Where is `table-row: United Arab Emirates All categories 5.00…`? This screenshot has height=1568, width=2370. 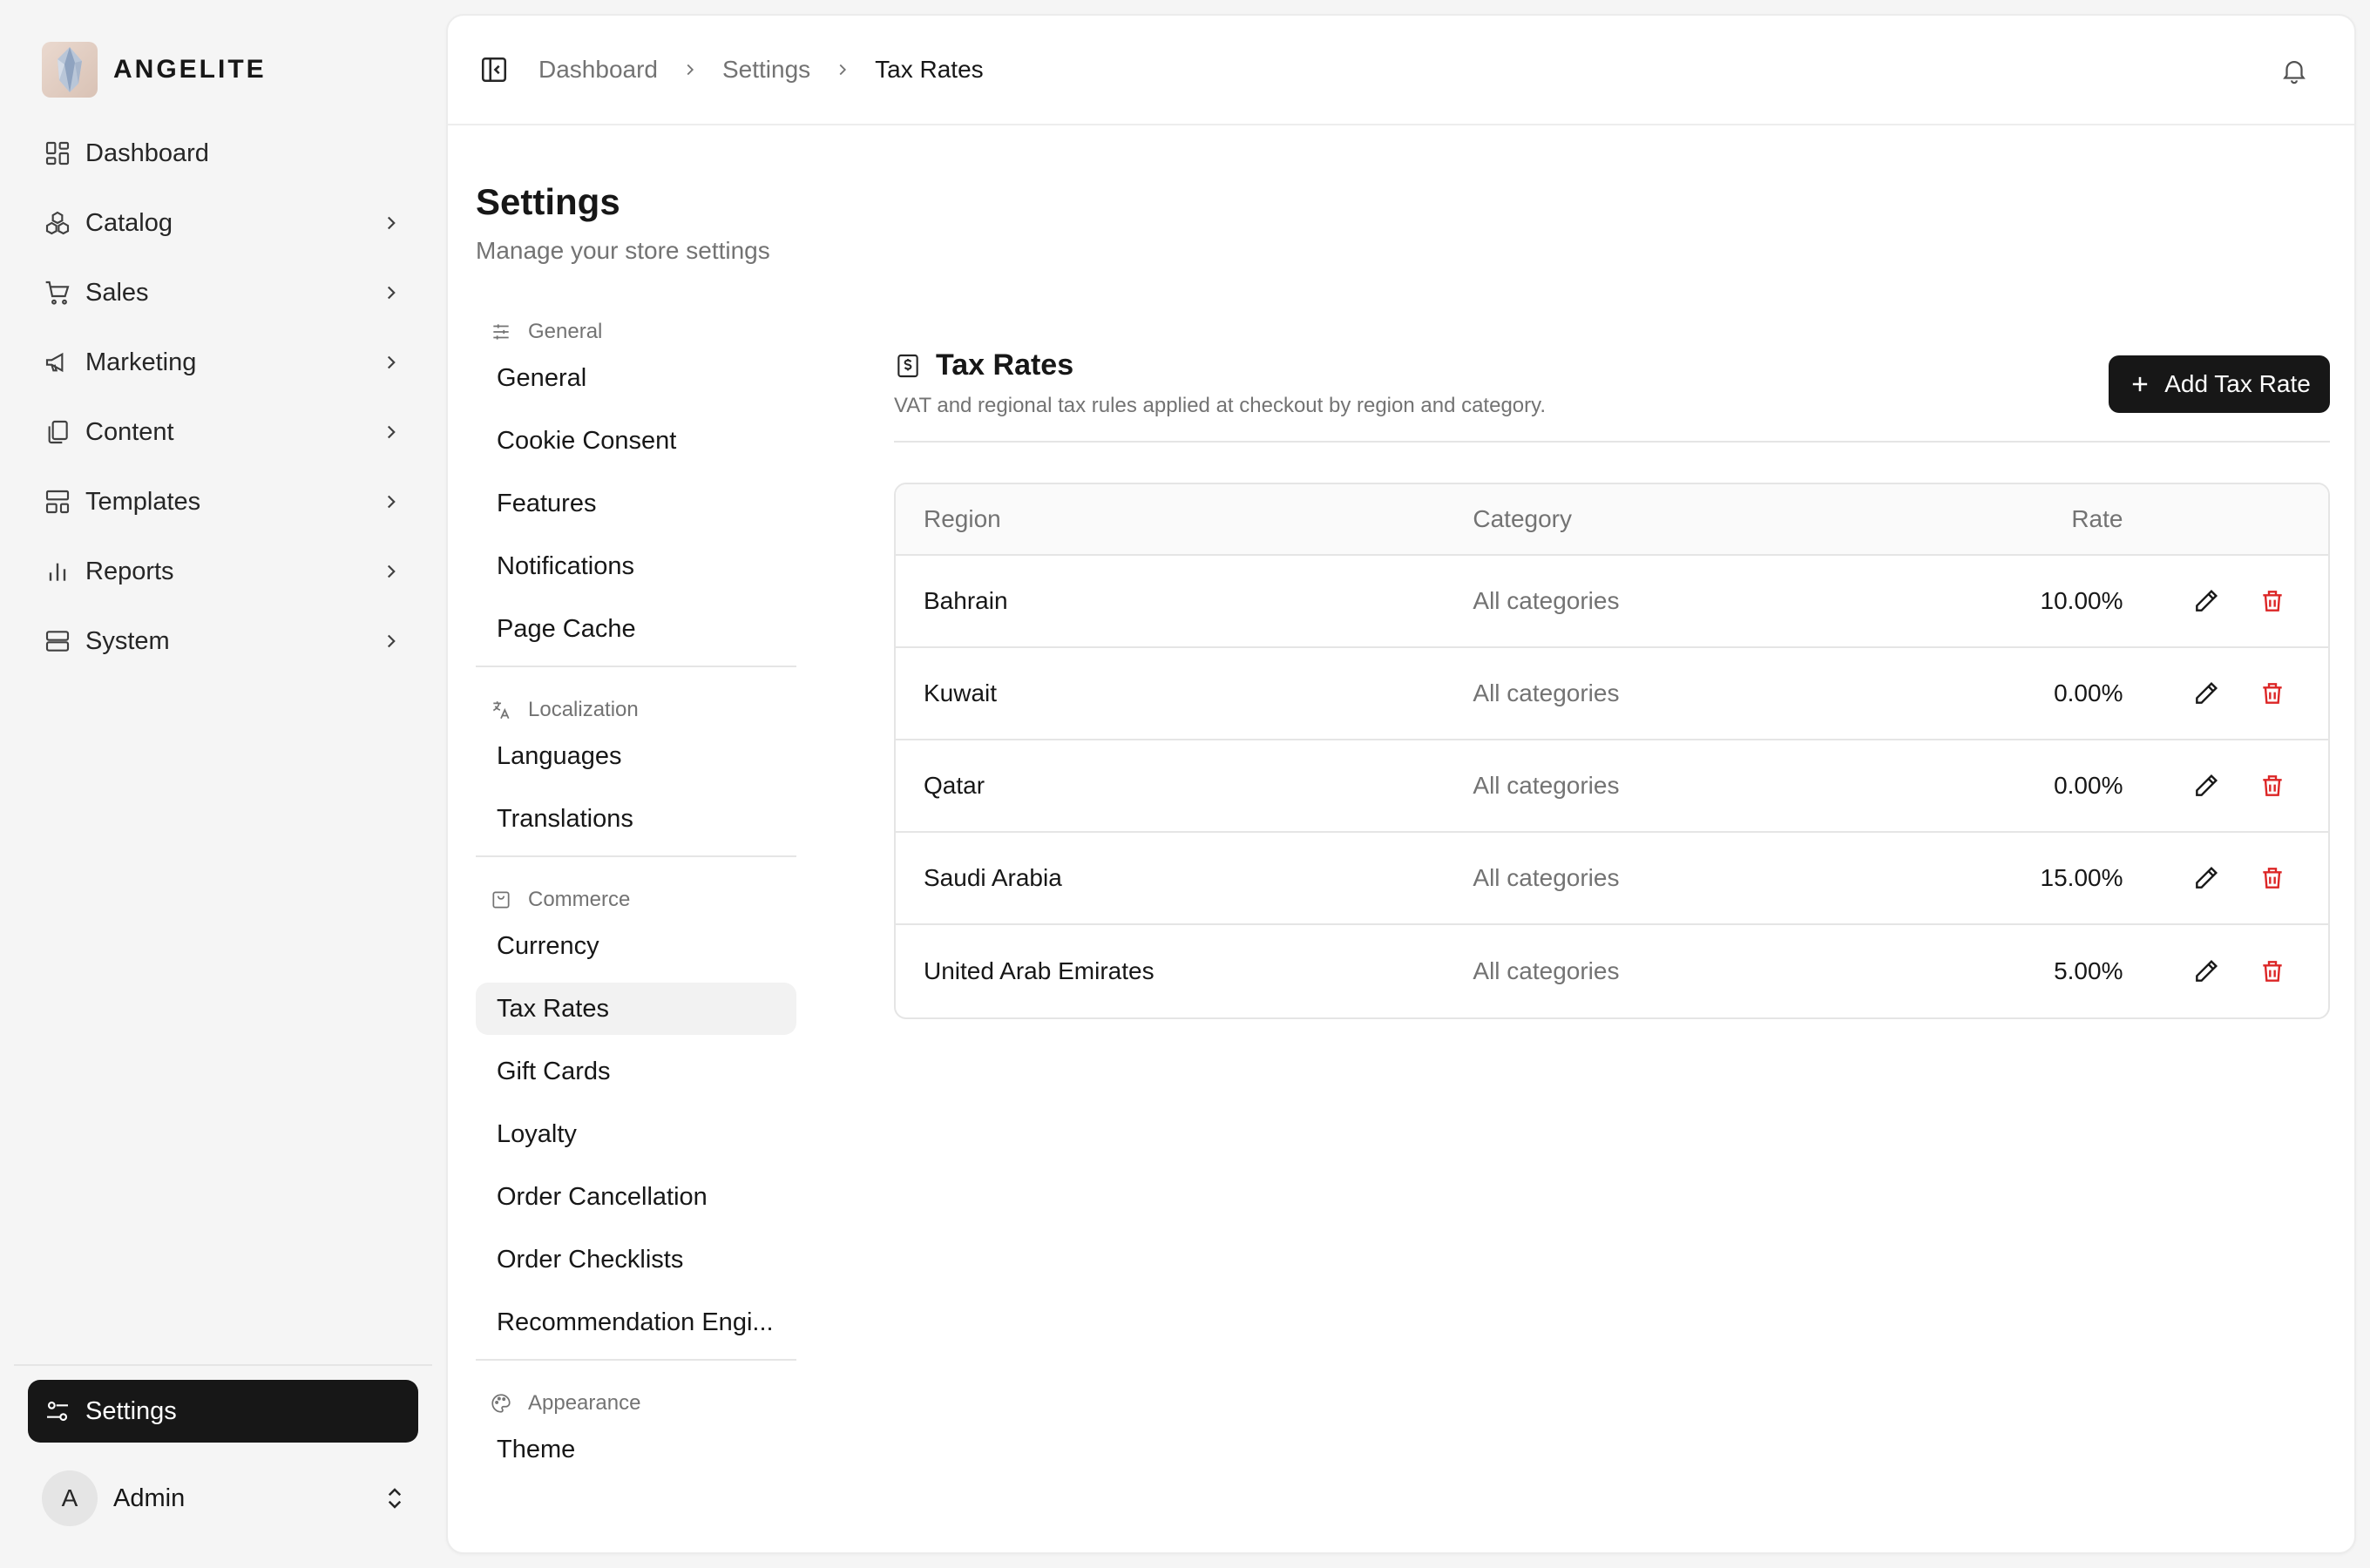
table-row: United Arab Emirates All categories 5.00… is located at coordinates (1612, 971).